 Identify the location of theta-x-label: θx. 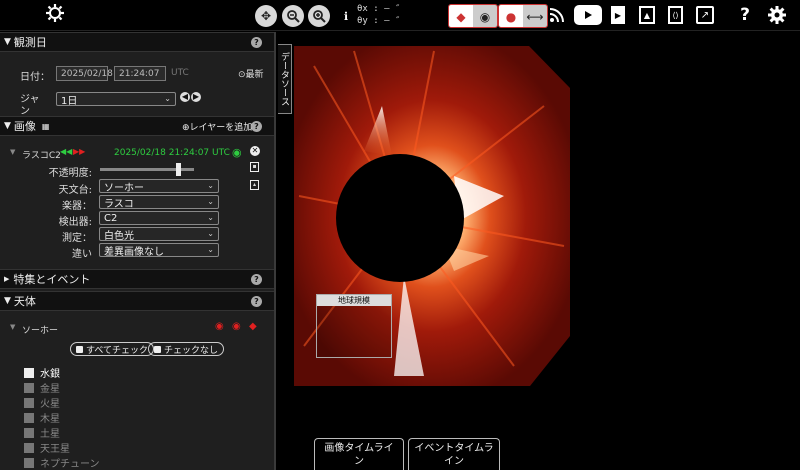
(362, 9).